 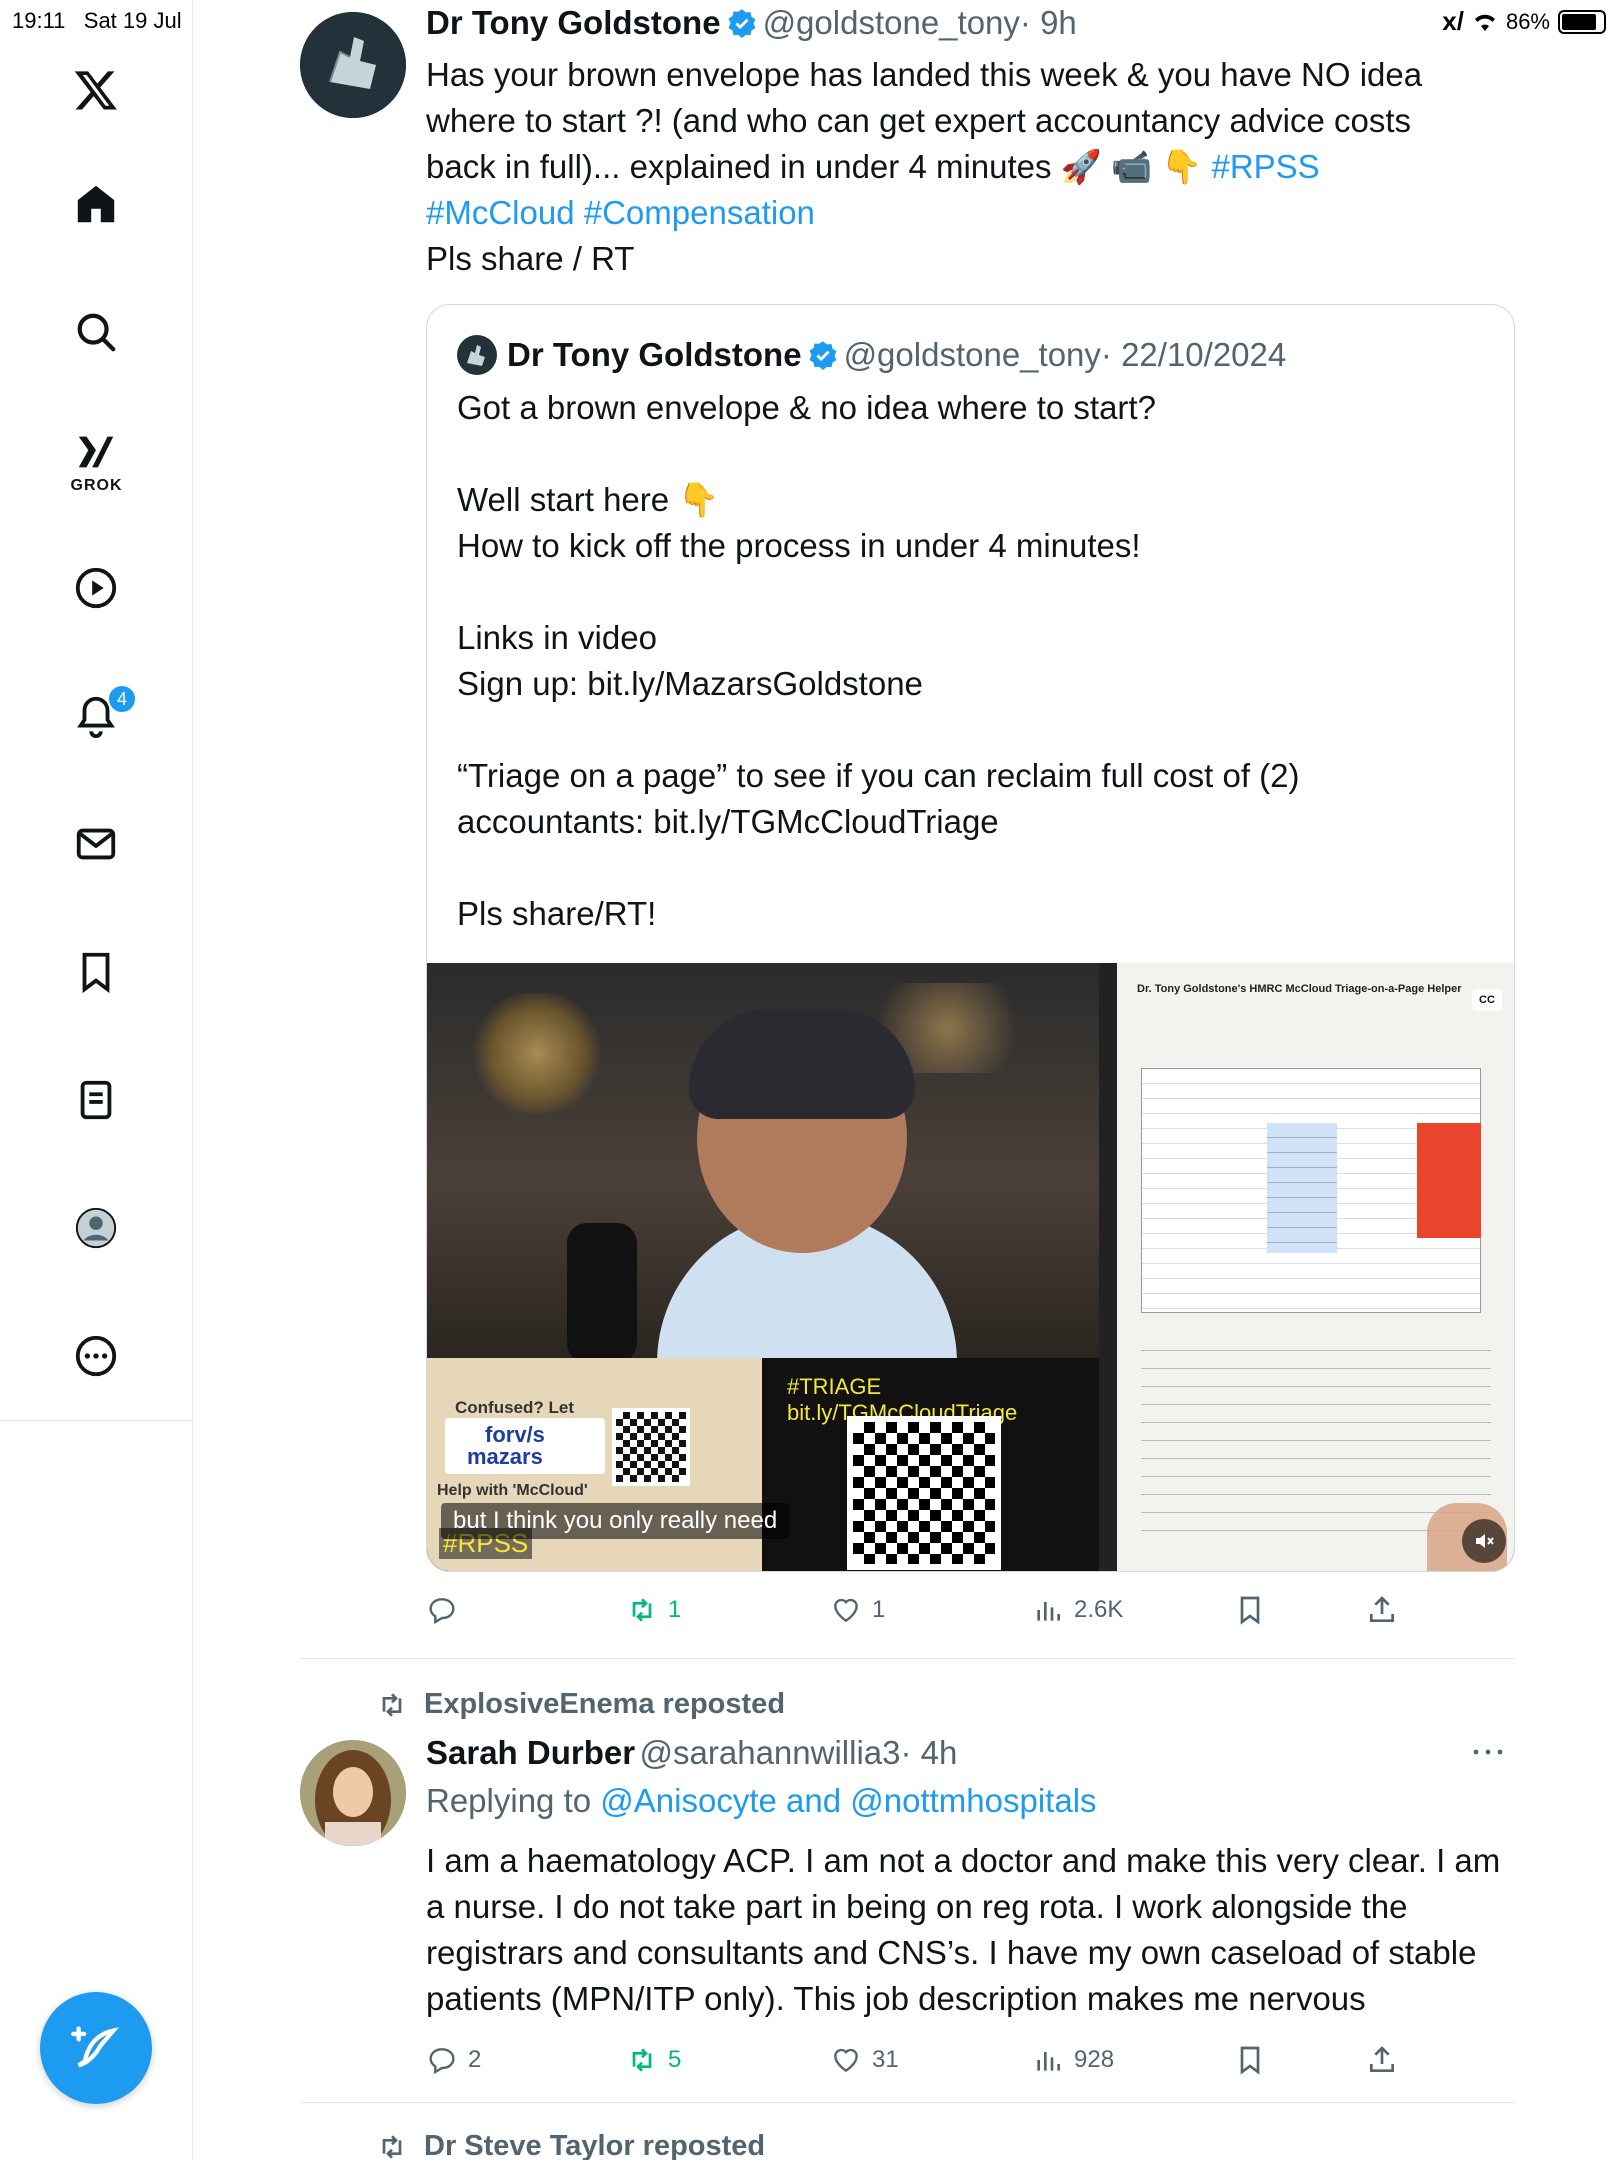 I want to click on battery-percent: 86%, so click(x=1527, y=21).